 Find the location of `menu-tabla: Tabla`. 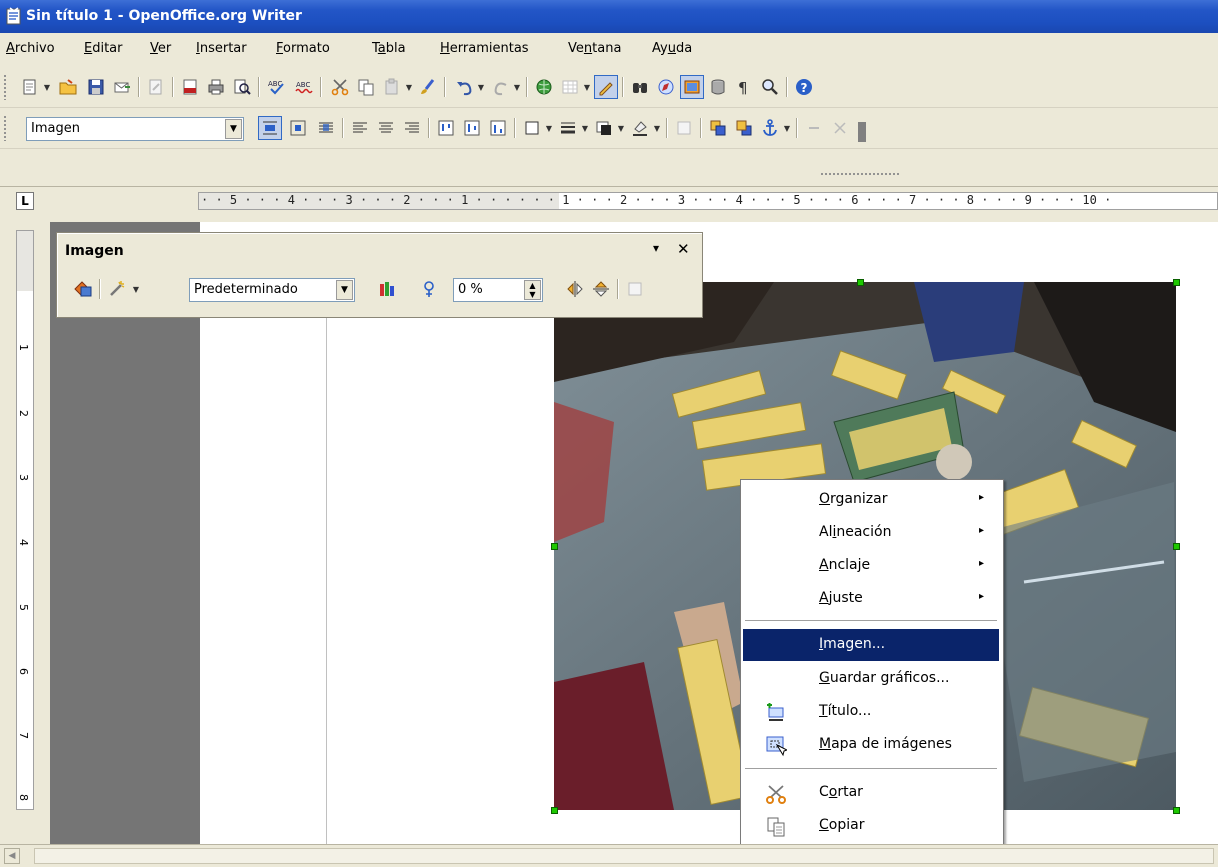

menu-tabla: Tabla is located at coordinates (389, 48).